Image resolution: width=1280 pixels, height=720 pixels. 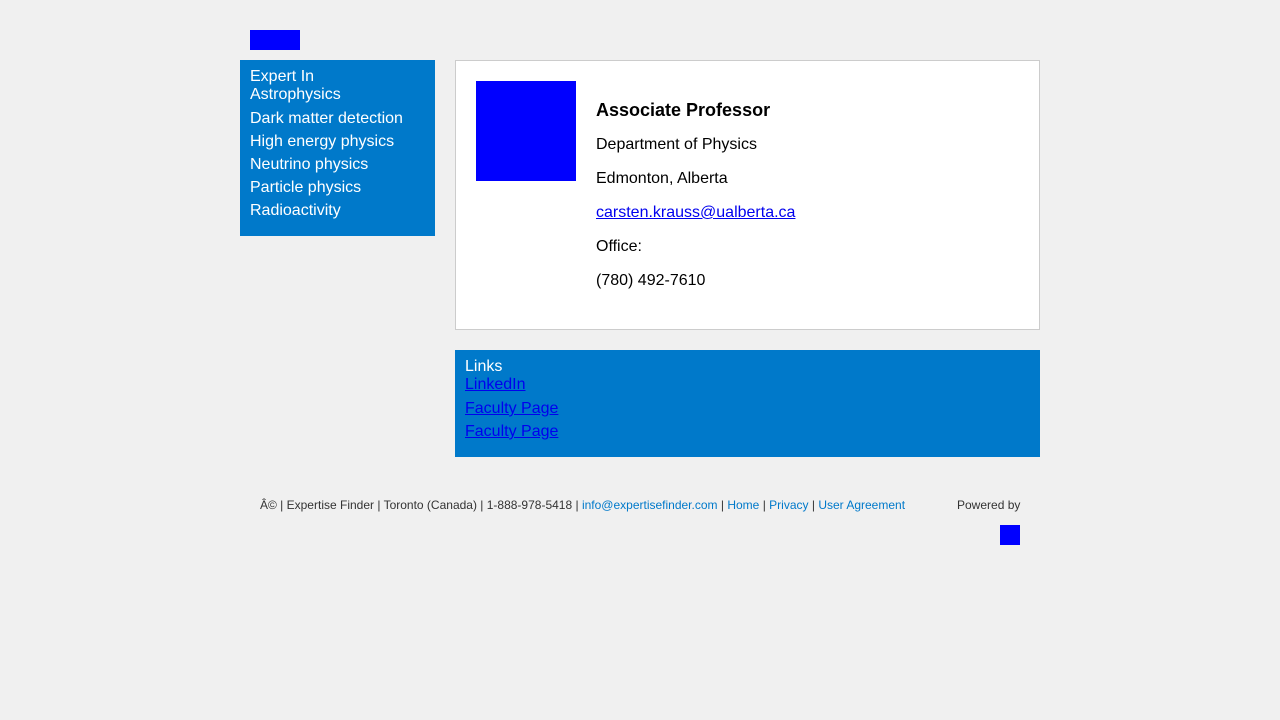 I want to click on links-heading: Links, so click(x=484, y=366).